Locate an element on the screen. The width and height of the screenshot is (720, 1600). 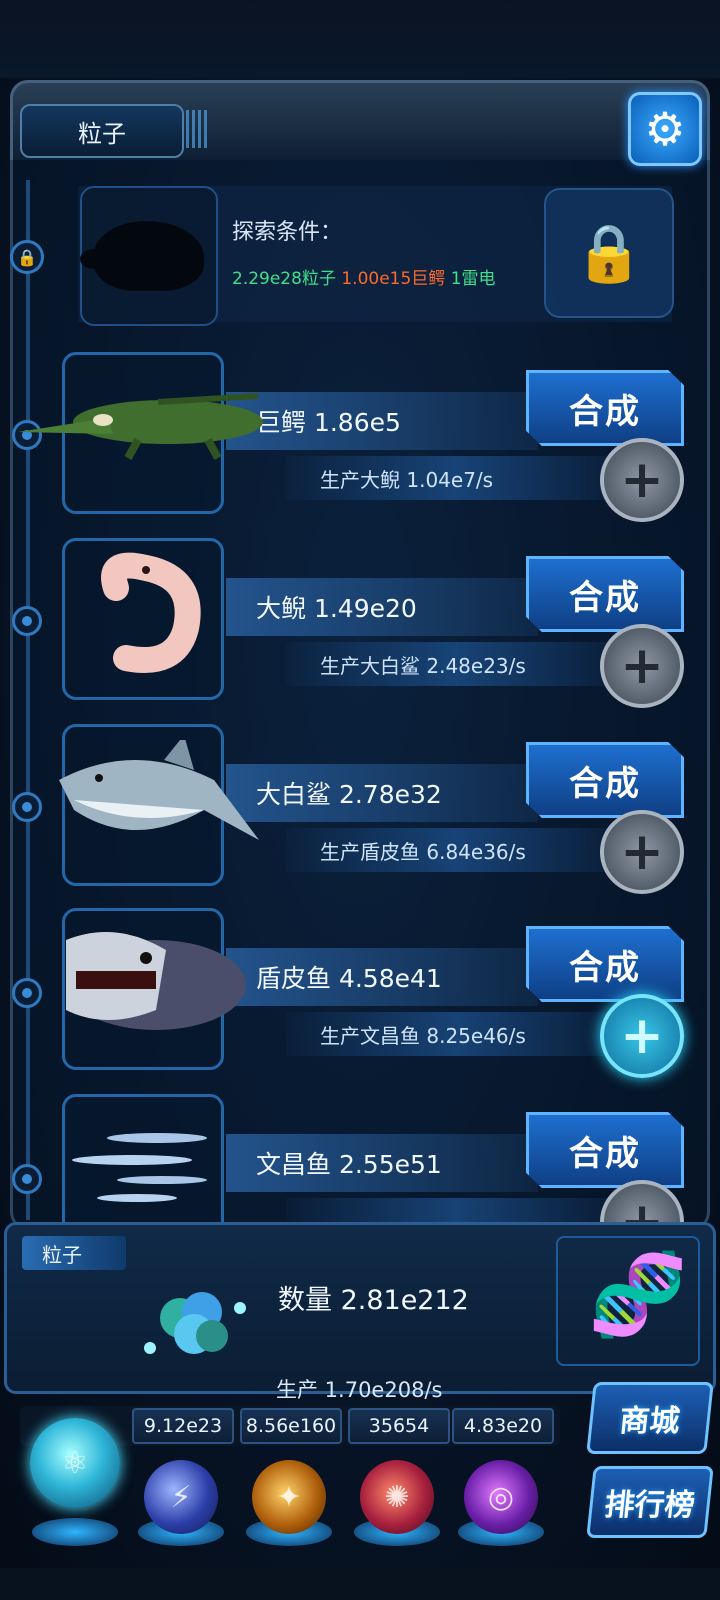
creature-production-bar: 生产大鲵 1.04e7/s is located at coordinates (456, 478).